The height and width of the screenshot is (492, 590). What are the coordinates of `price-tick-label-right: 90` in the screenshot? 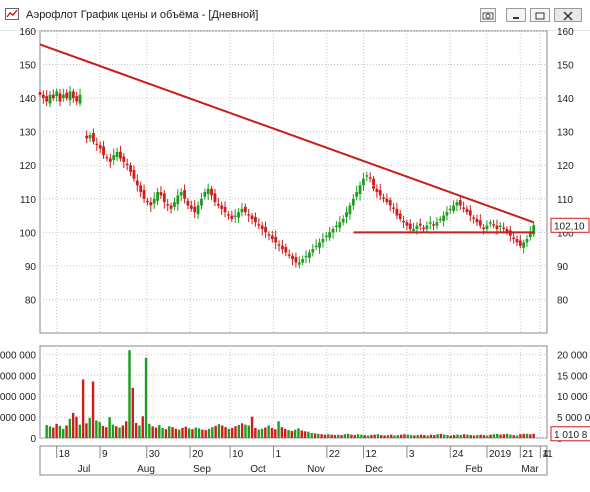 It's located at (563, 267).